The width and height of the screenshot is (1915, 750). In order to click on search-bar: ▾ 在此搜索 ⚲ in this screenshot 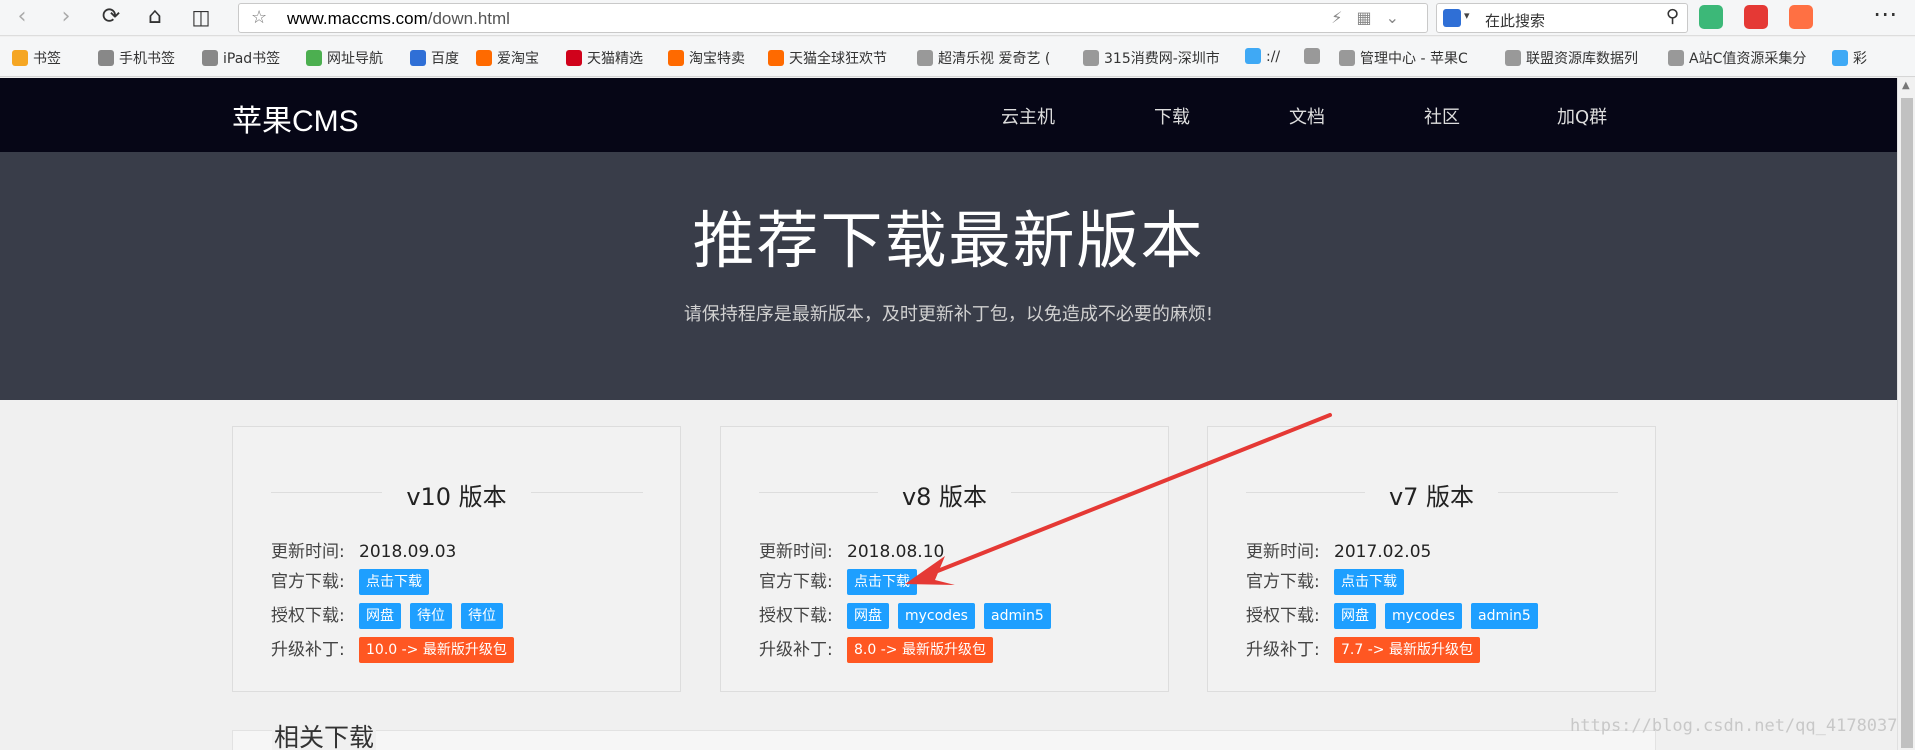, I will do `click(1562, 18)`.